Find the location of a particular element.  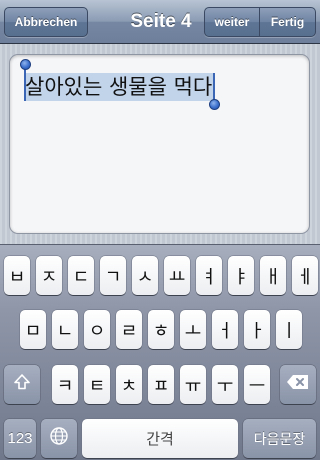

key-row1-3: ㄷ is located at coordinates (81, 275).